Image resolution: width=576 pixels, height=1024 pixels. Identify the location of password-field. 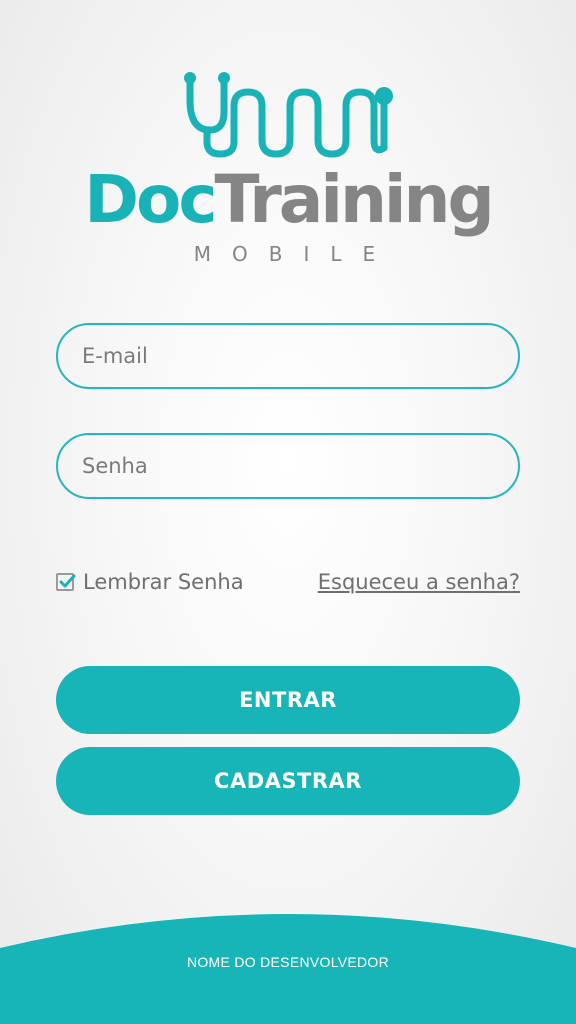
(288, 466).